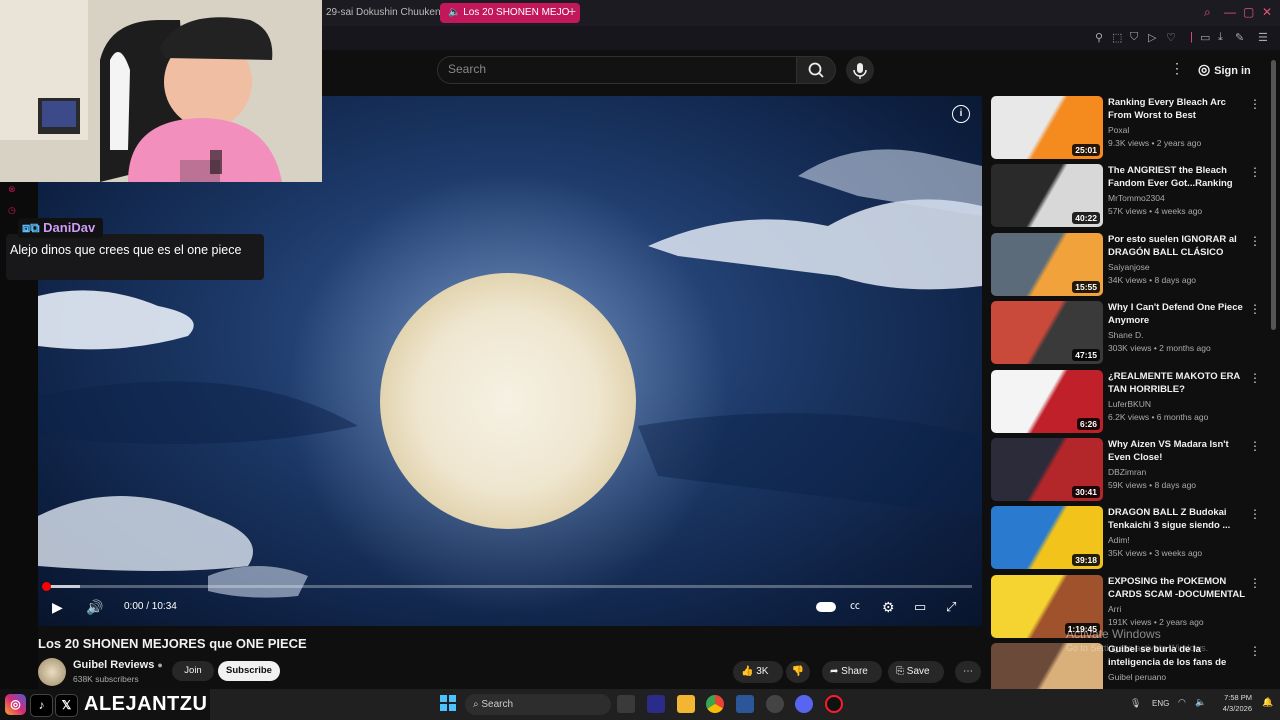  What do you see at coordinates (1200, 702) in the screenshot?
I see `speaker-icon: 🔈` at bounding box center [1200, 702].